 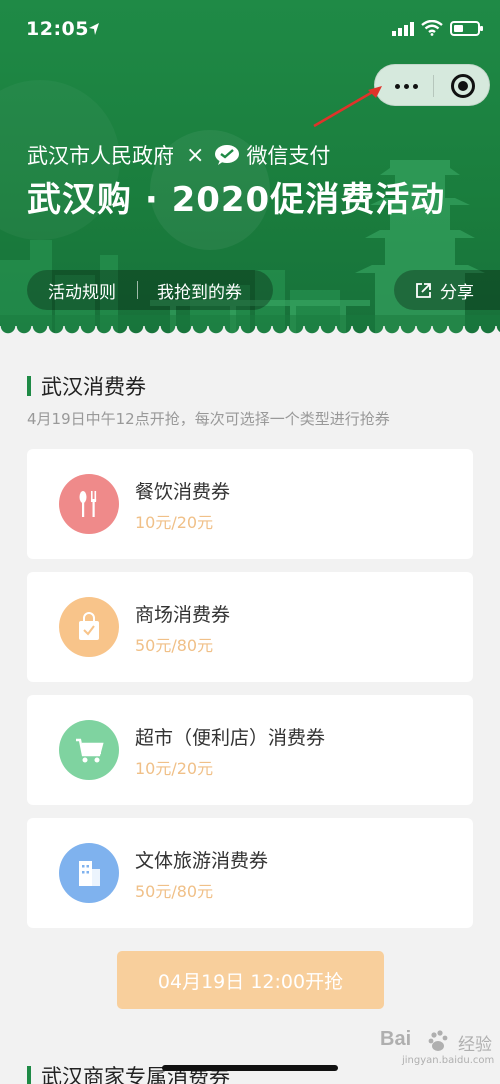 I want to click on coupon-name: 文体旅游消费券, so click(x=202, y=861).